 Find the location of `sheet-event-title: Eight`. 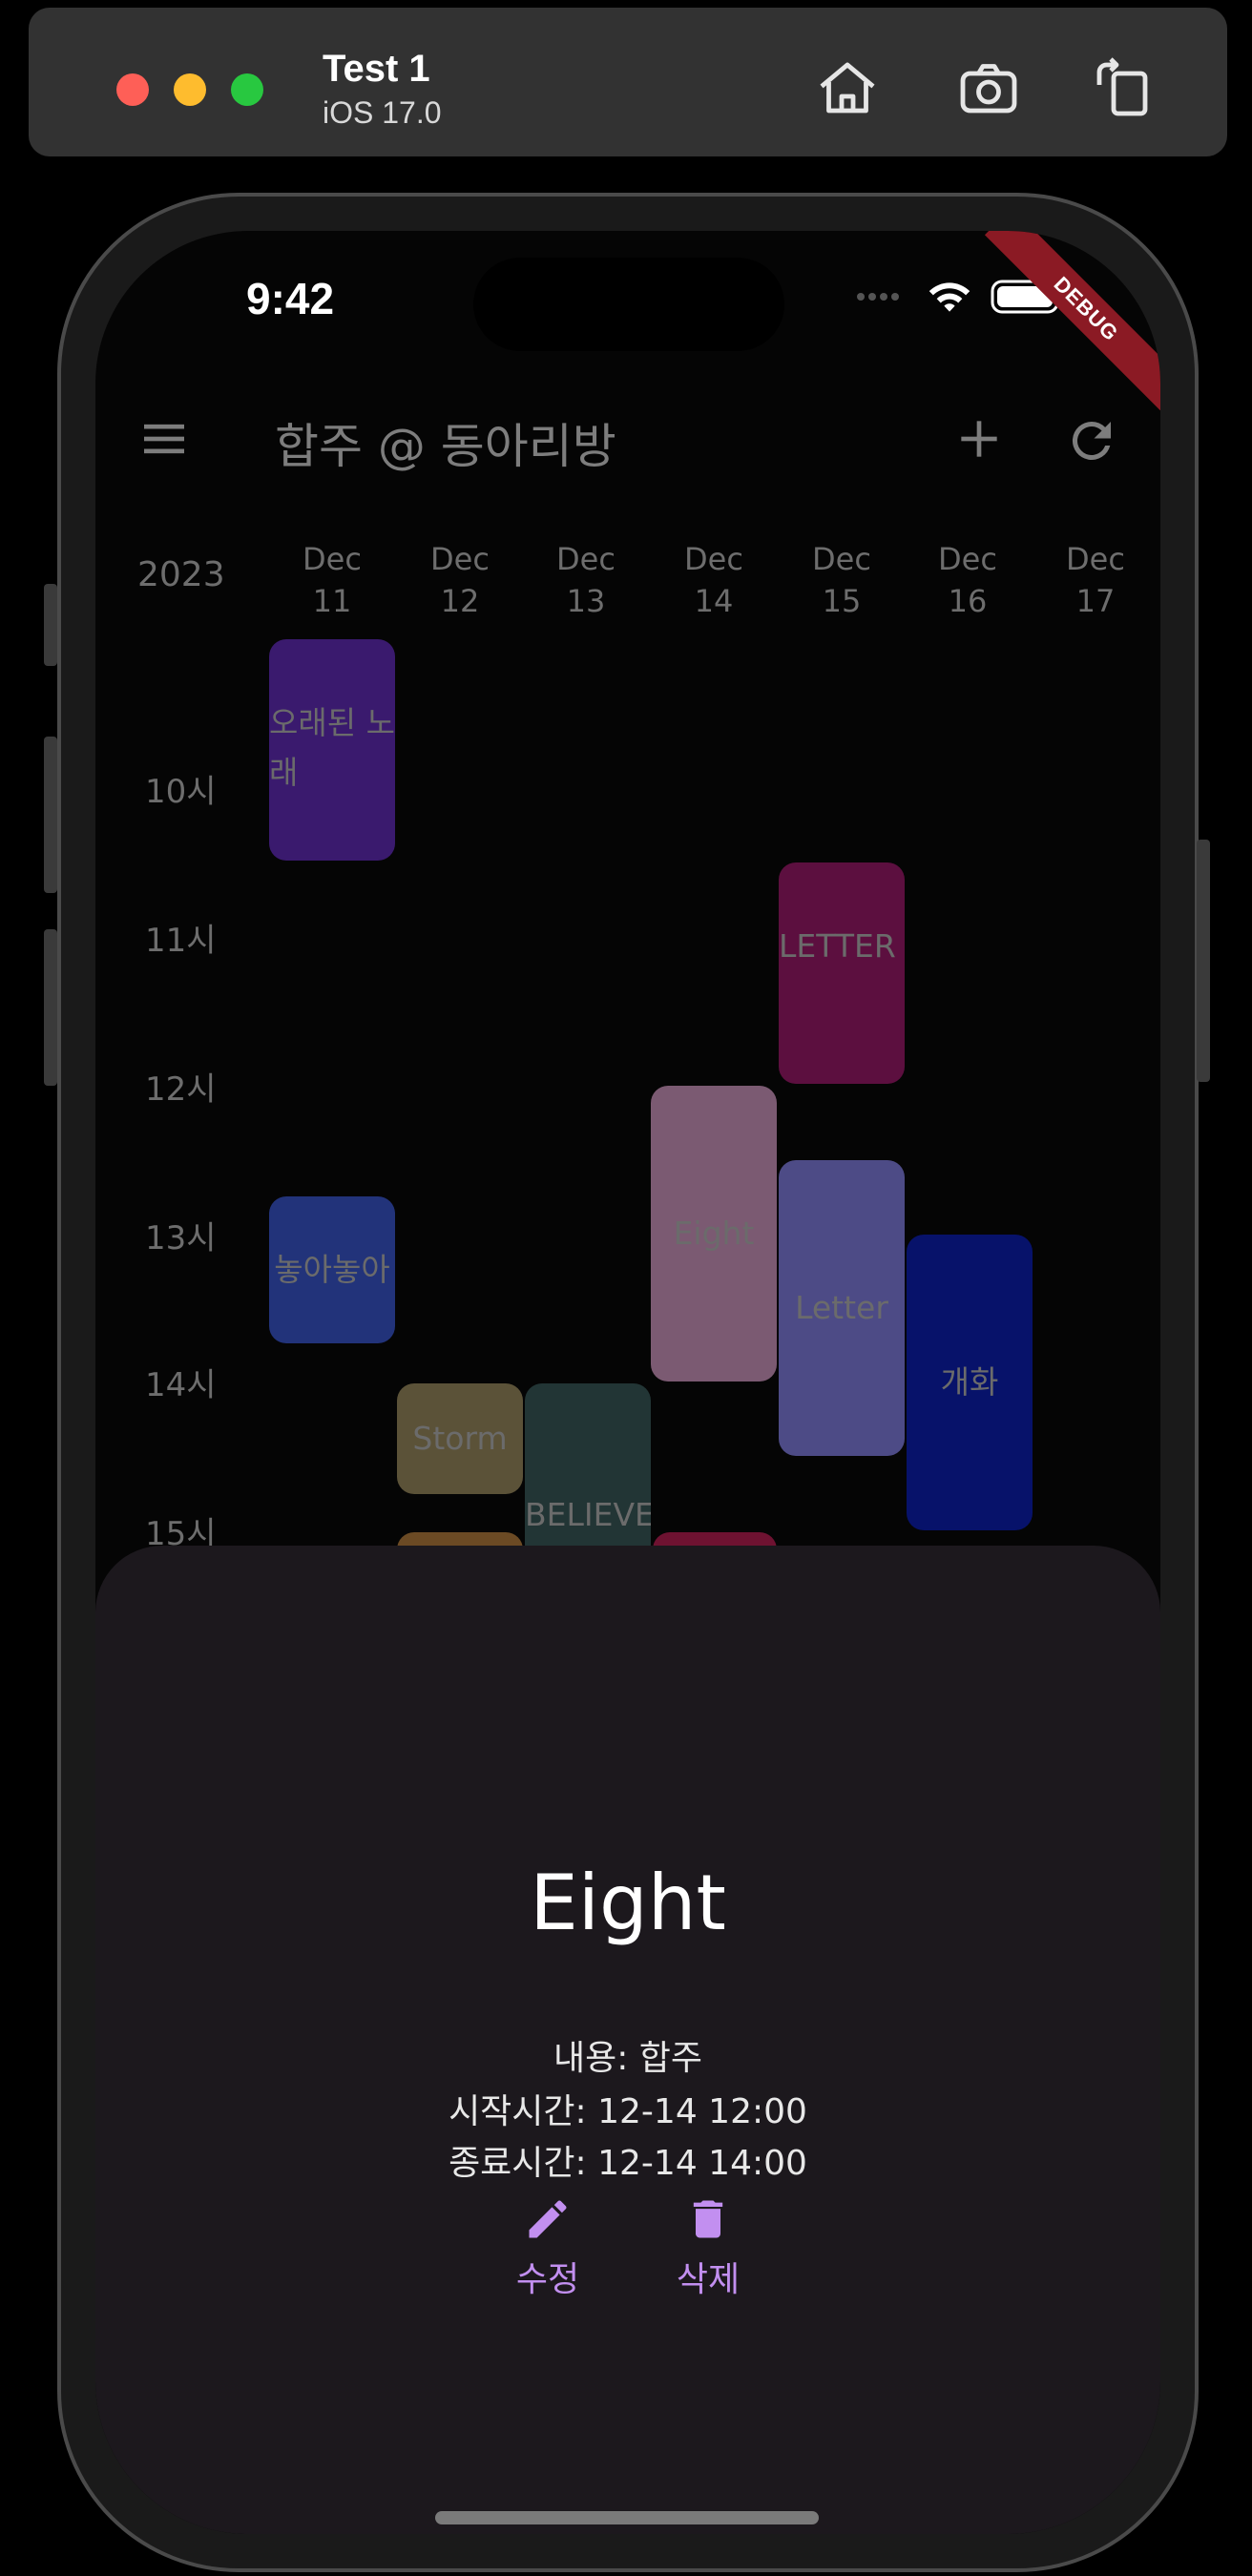

sheet-event-title: Eight is located at coordinates (628, 1903).